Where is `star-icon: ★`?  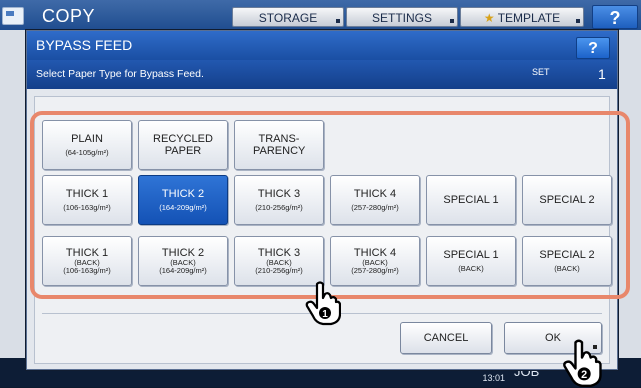
star-icon: ★ is located at coordinates (489, 18).